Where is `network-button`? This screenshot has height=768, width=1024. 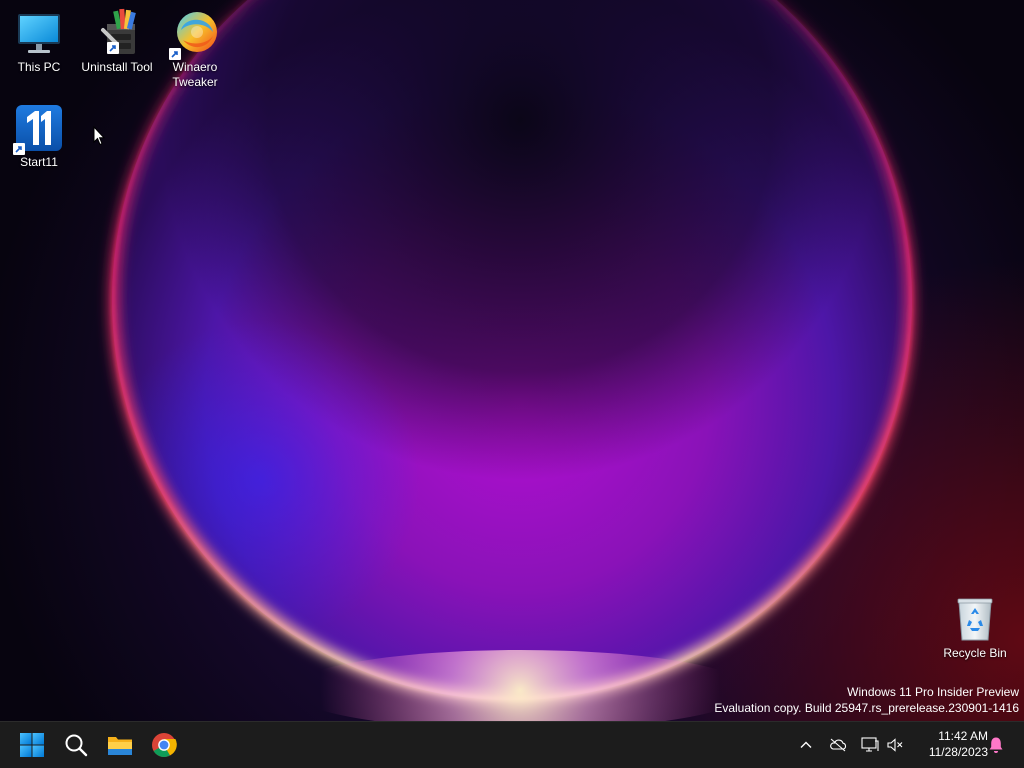 network-button is located at coordinates (870, 745).